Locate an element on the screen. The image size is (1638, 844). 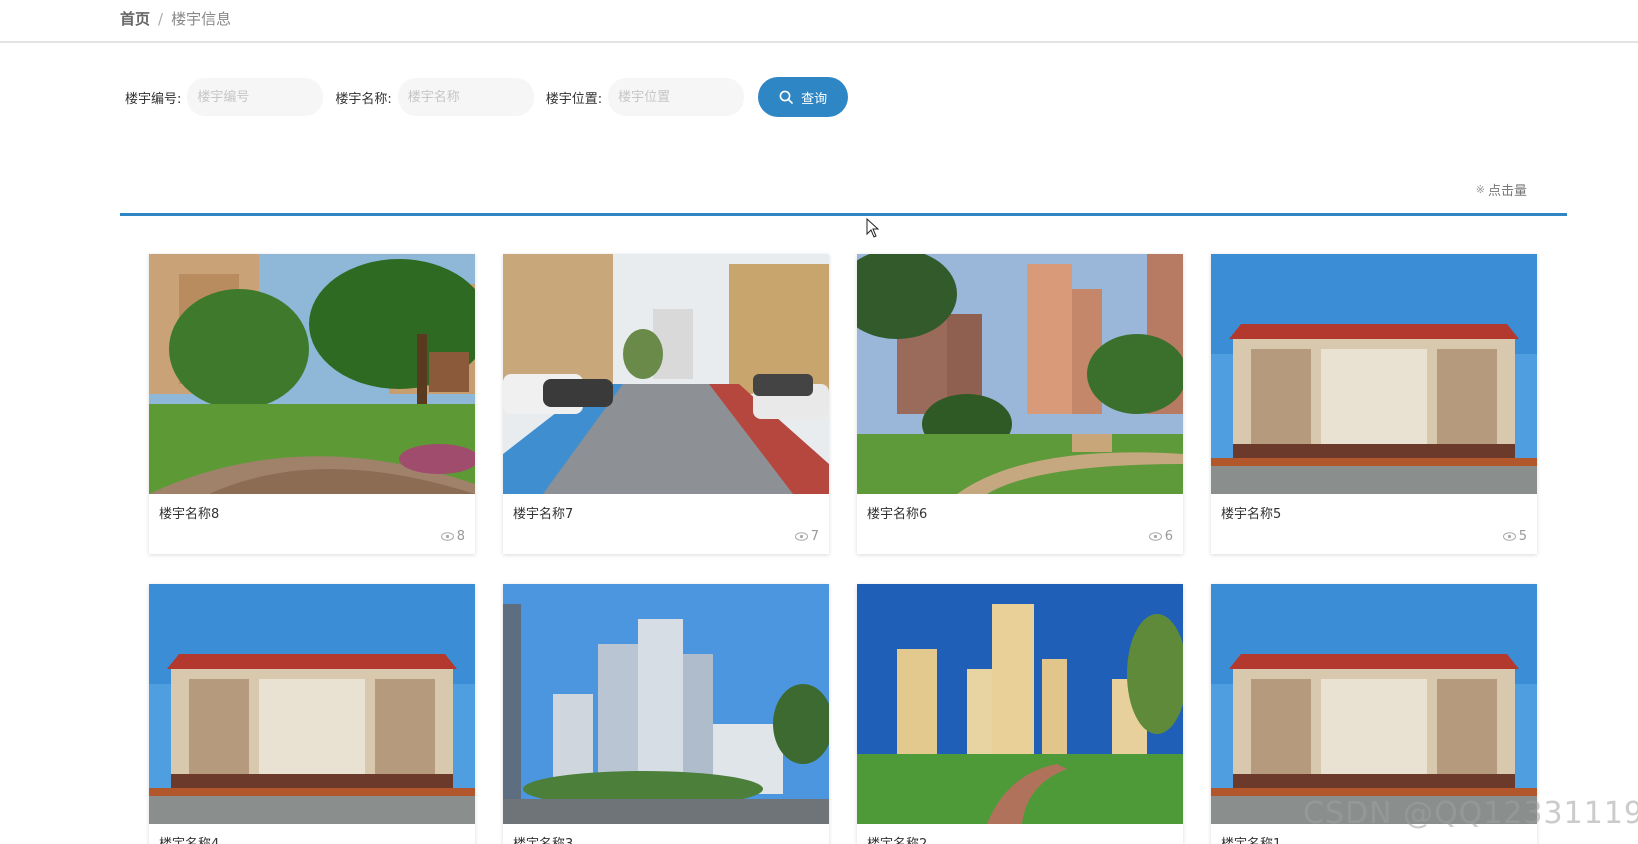
search-form: 楼宇编号: 楼宇名称: 楼宇位置: 查询 is located at coordinates (487, 97).